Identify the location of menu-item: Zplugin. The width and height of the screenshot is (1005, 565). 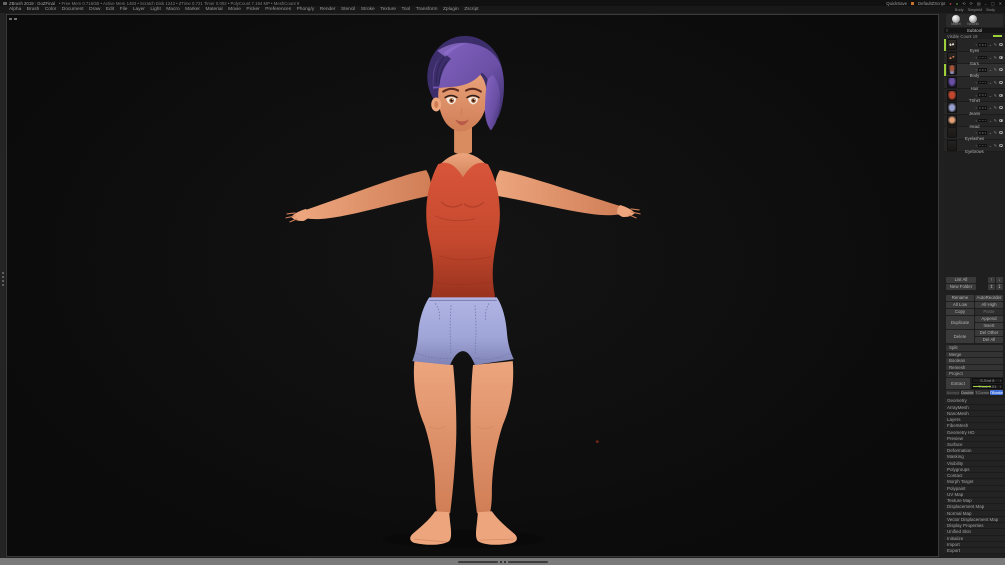
(451, 9).